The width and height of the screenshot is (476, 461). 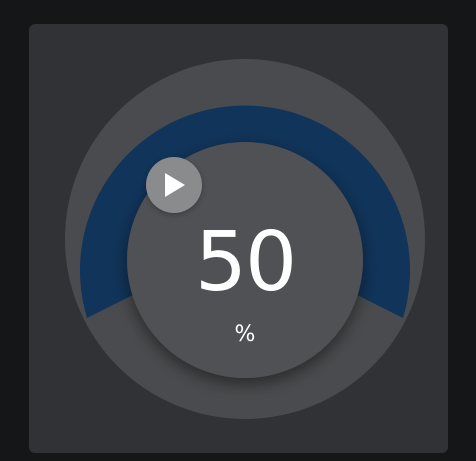 I want to click on dial-handle, so click(x=174, y=185).